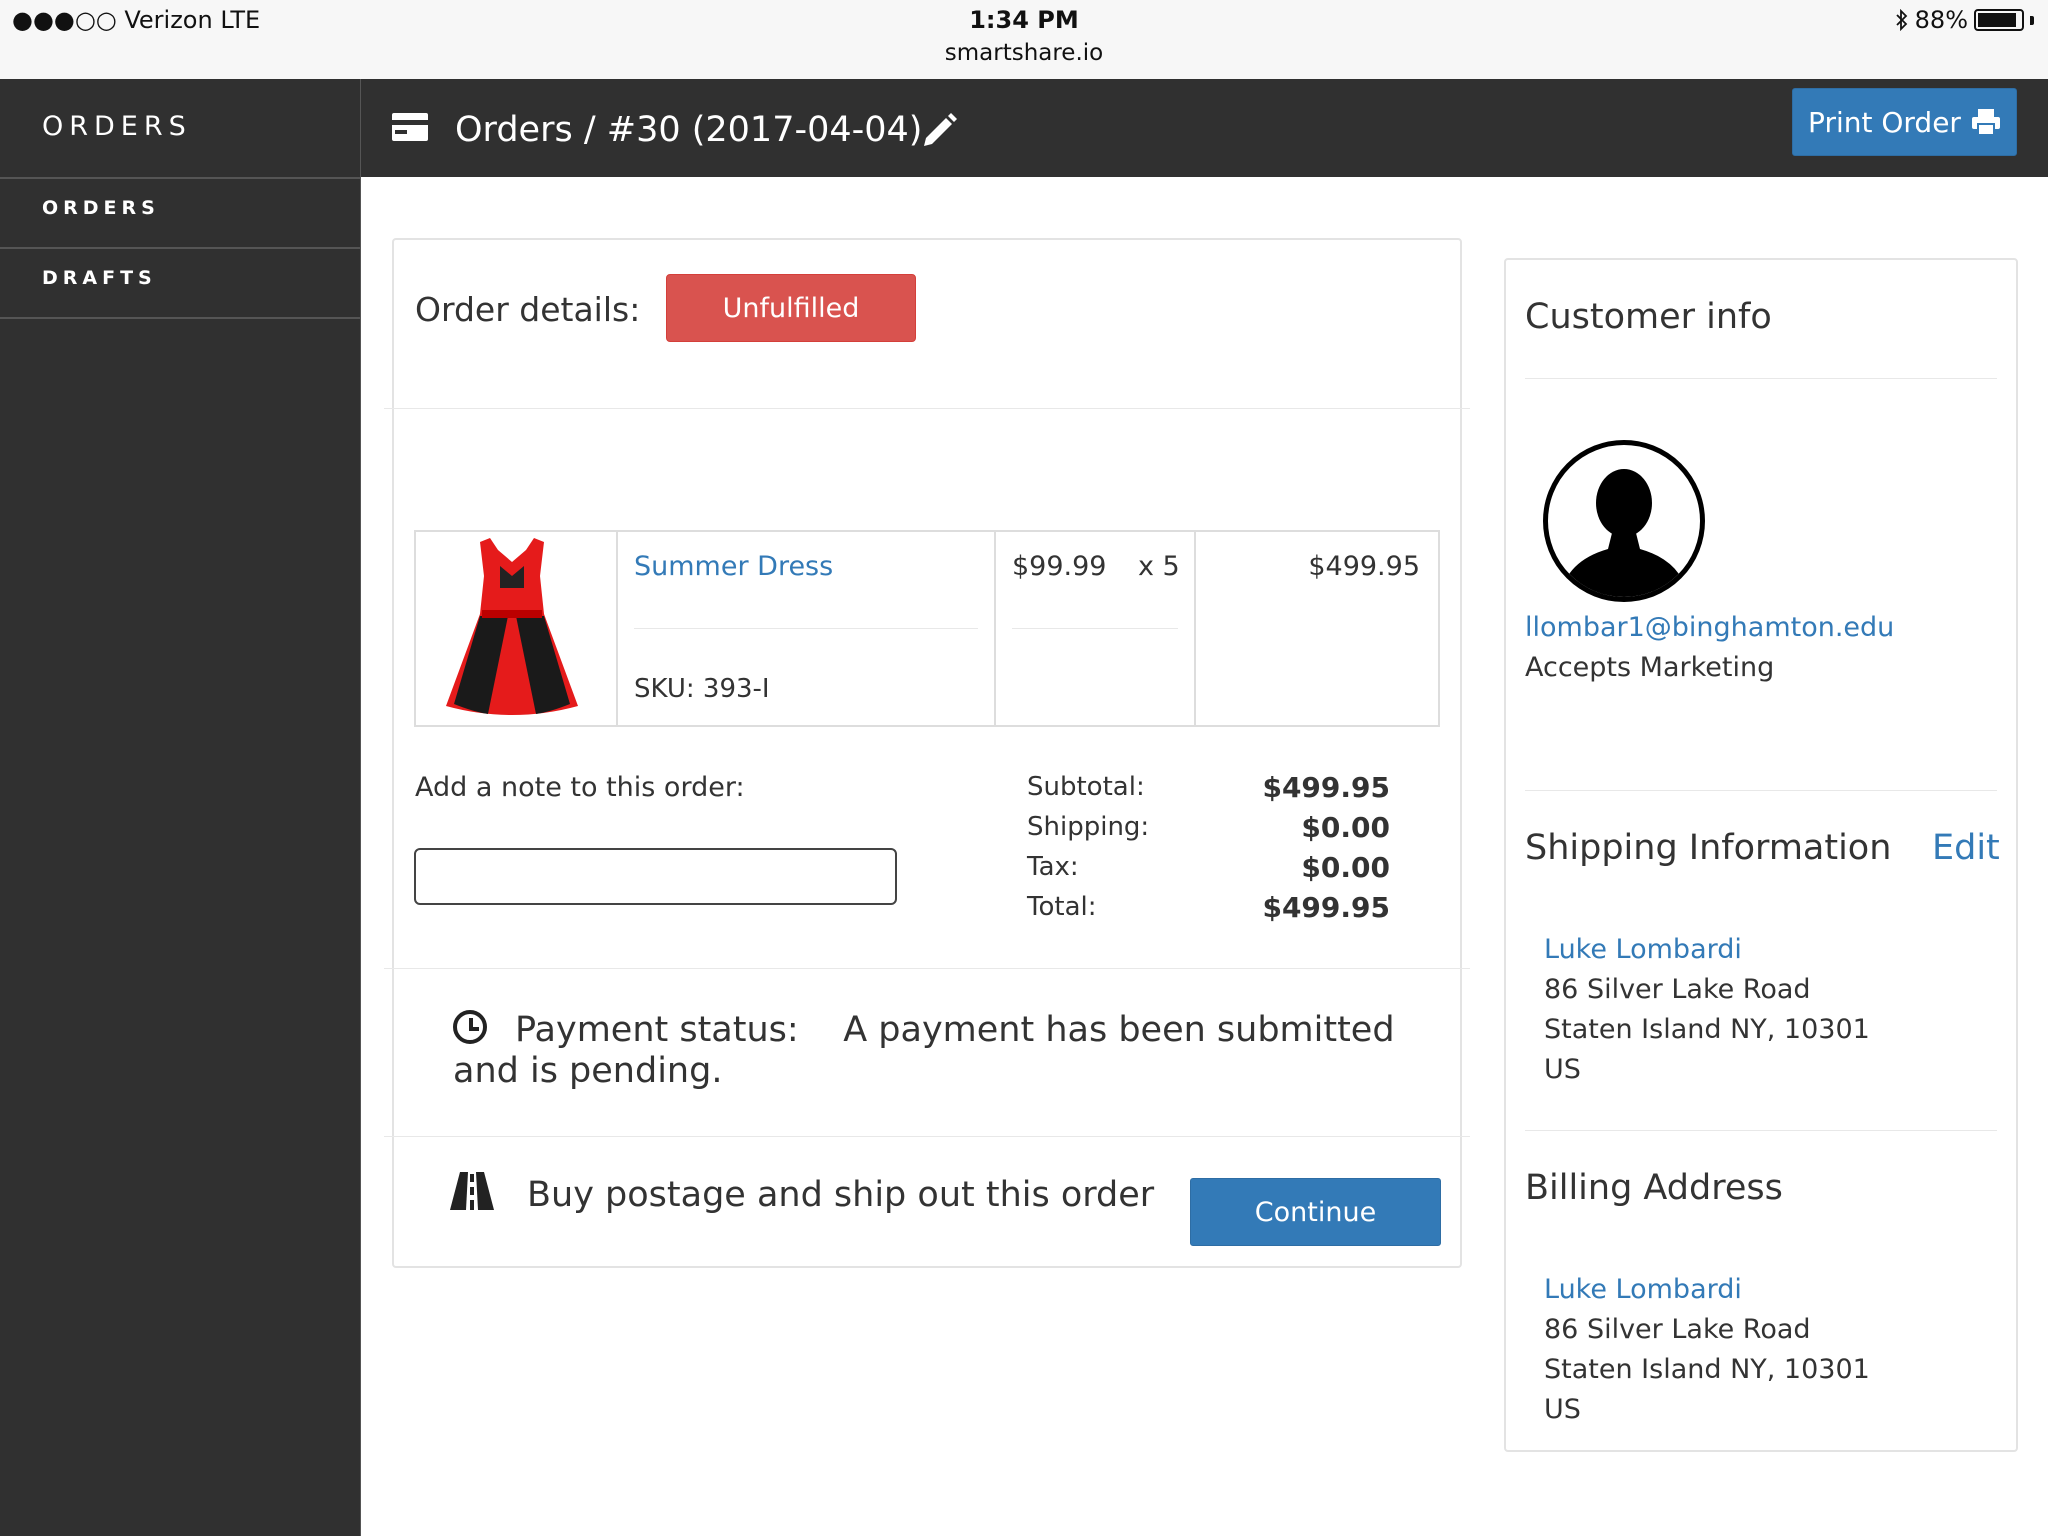 This screenshot has width=2048, height=1536. I want to click on ship-order-text: Buy postage and ship out this order, so click(841, 1195).